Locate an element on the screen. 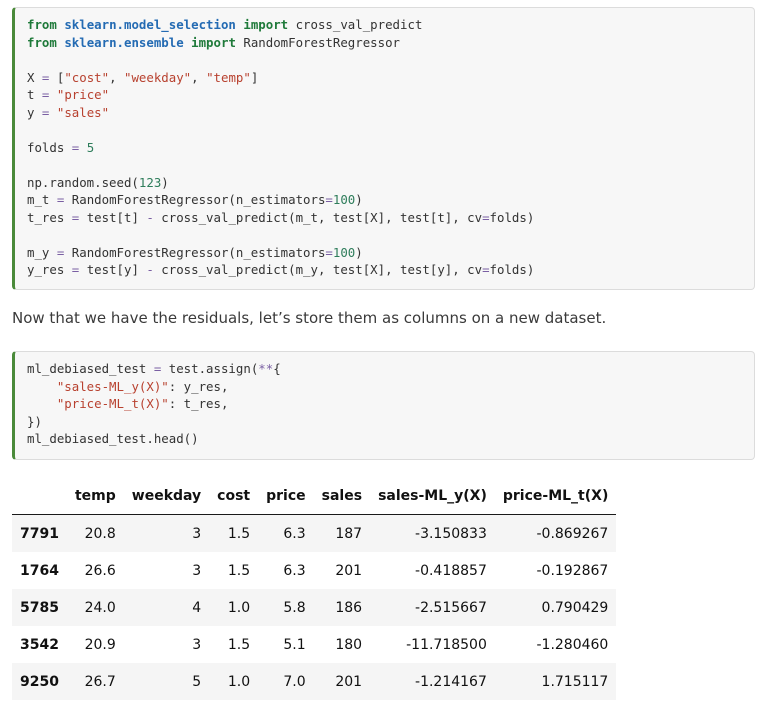 This screenshot has height=707, width=767. code-token: X is located at coordinates (34, 77).